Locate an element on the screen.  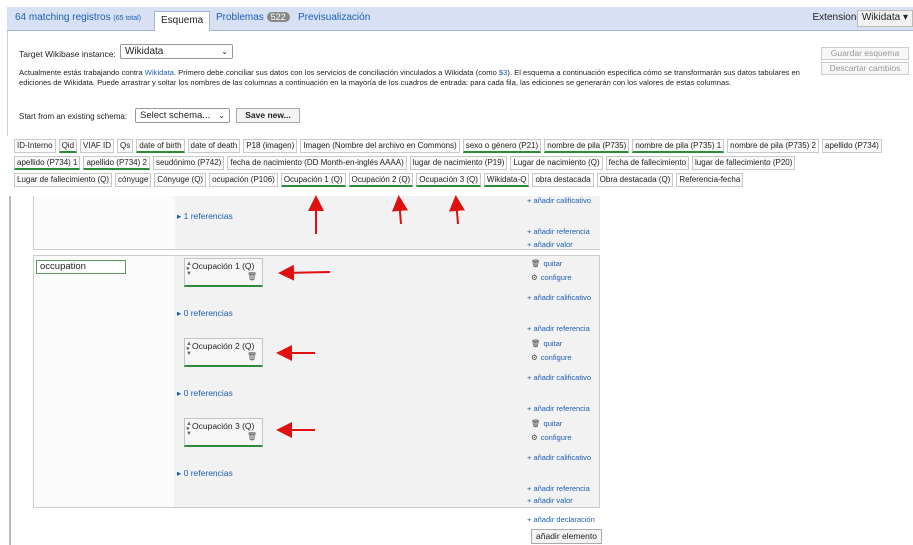
column-chip: date of birth is located at coordinates (160, 146).